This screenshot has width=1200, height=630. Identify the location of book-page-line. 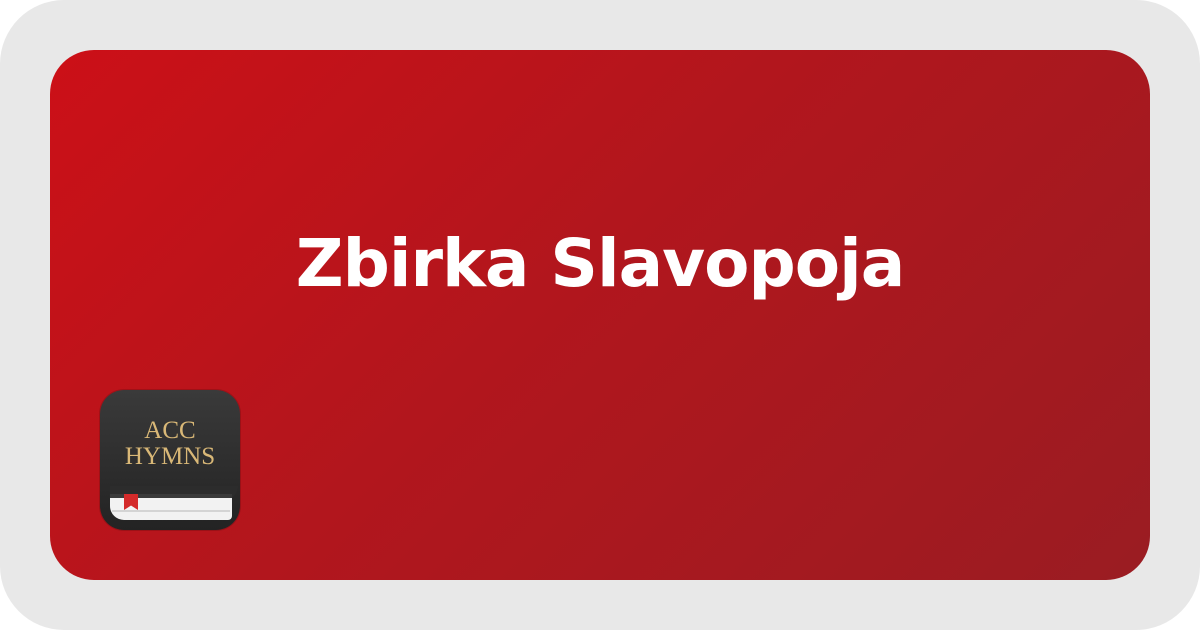
(171, 511).